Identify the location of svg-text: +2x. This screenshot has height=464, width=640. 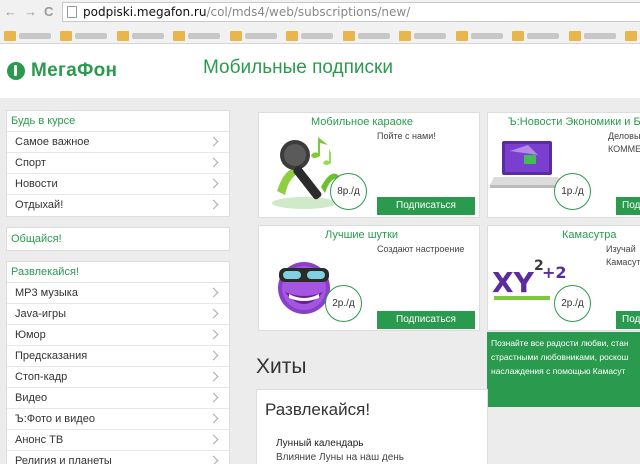
(554, 272).